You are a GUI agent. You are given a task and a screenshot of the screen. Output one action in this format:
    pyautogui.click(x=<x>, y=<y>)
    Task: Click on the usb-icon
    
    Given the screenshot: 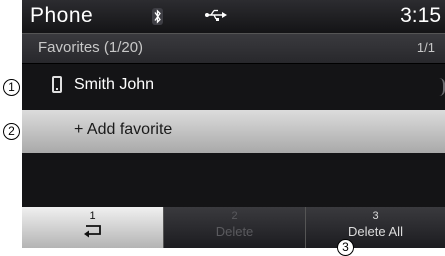 What is the action you would take?
    pyautogui.click(x=216, y=17)
    